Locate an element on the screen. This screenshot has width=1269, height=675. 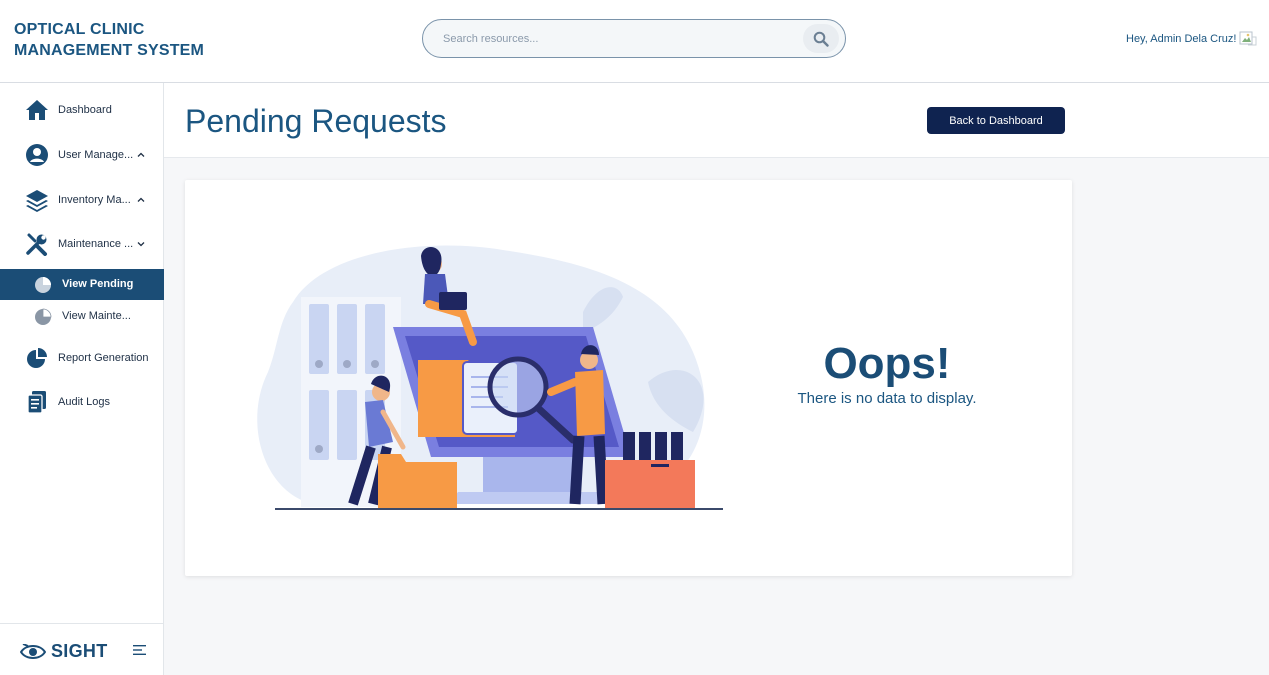
sidebar-subitem-view-pending: View Pending is located at coordinates (82, 284).